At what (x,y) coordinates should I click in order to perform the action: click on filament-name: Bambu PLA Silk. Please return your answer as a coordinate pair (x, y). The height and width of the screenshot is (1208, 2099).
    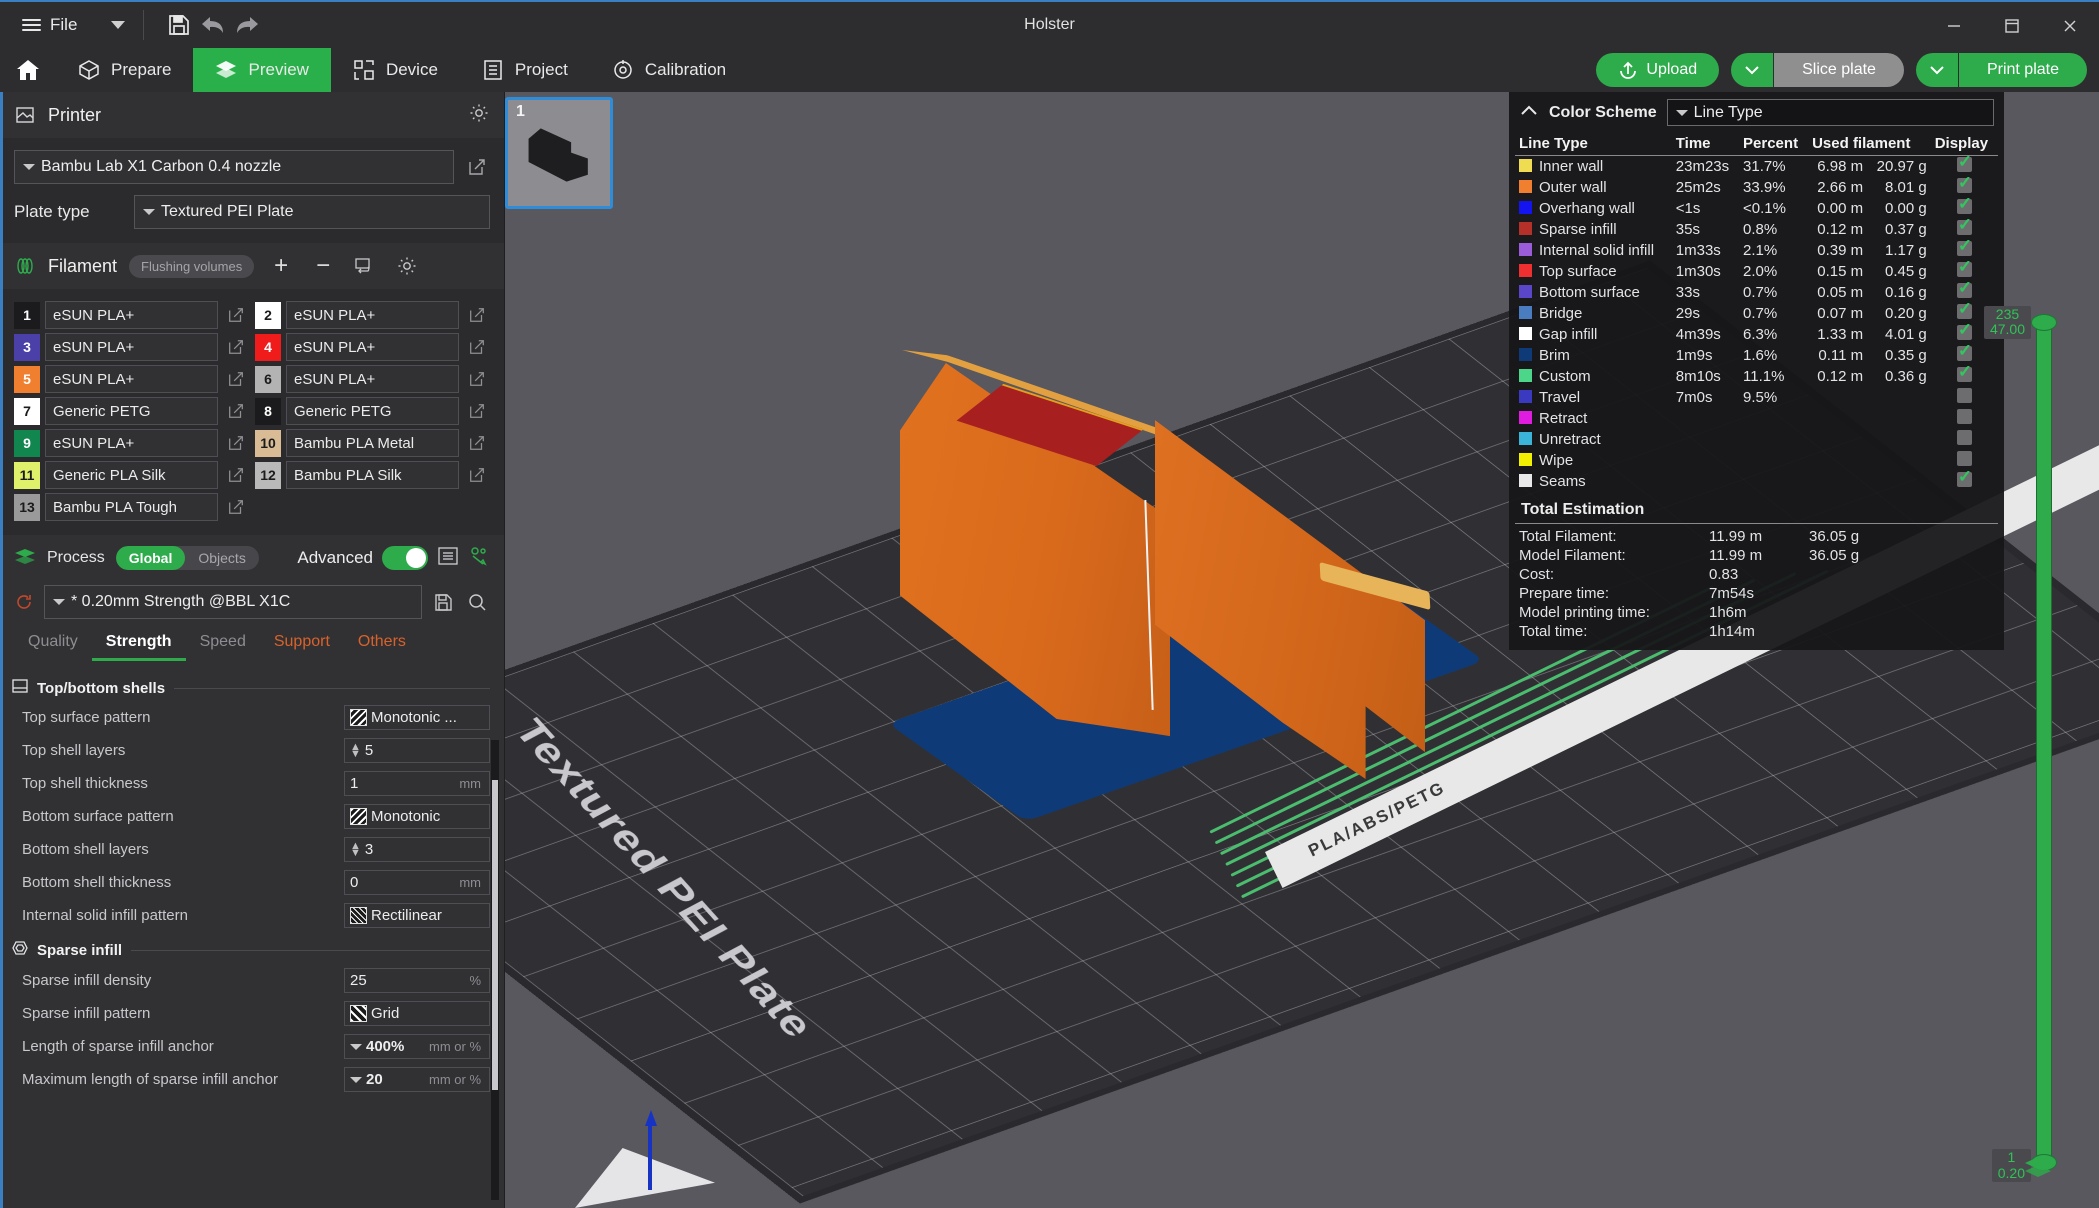
    Looking at the image, I should click on (372, 475).